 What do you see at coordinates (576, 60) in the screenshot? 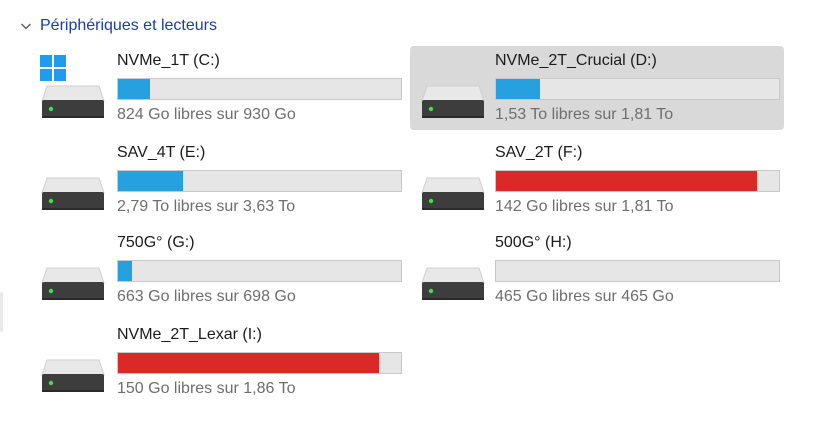
I see `drive-name: NVMe_2T_Crucial (D:)` at bounding box center [576, 60].